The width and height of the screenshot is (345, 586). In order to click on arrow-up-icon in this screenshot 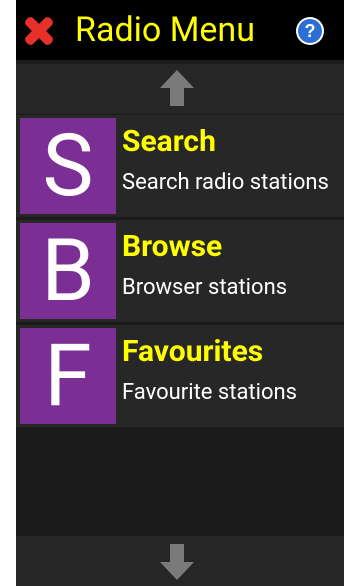, I will do `click(177, 88)`.